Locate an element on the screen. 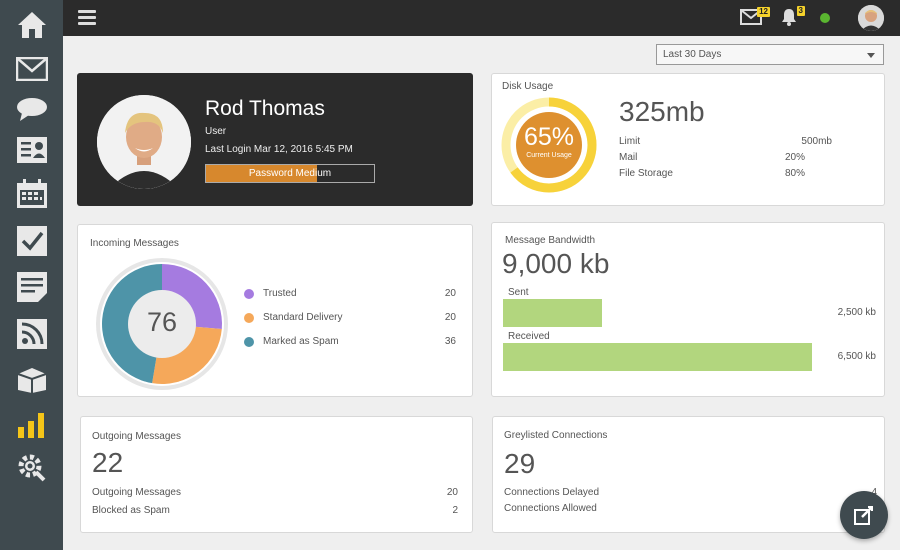  disk-usage-title: Disk Usage is located at coordinates (528, 86).